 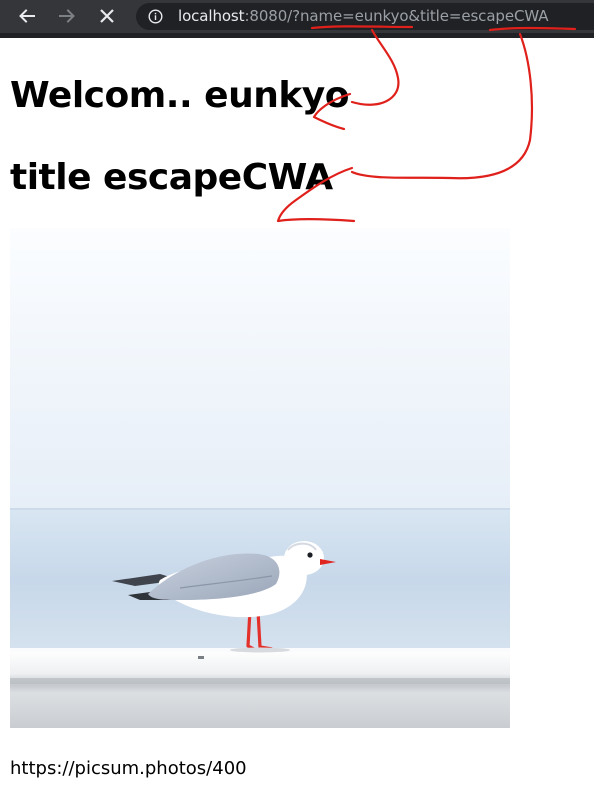 I want to click on title-heading: title escapeCWA, so click(x=171, y=177).